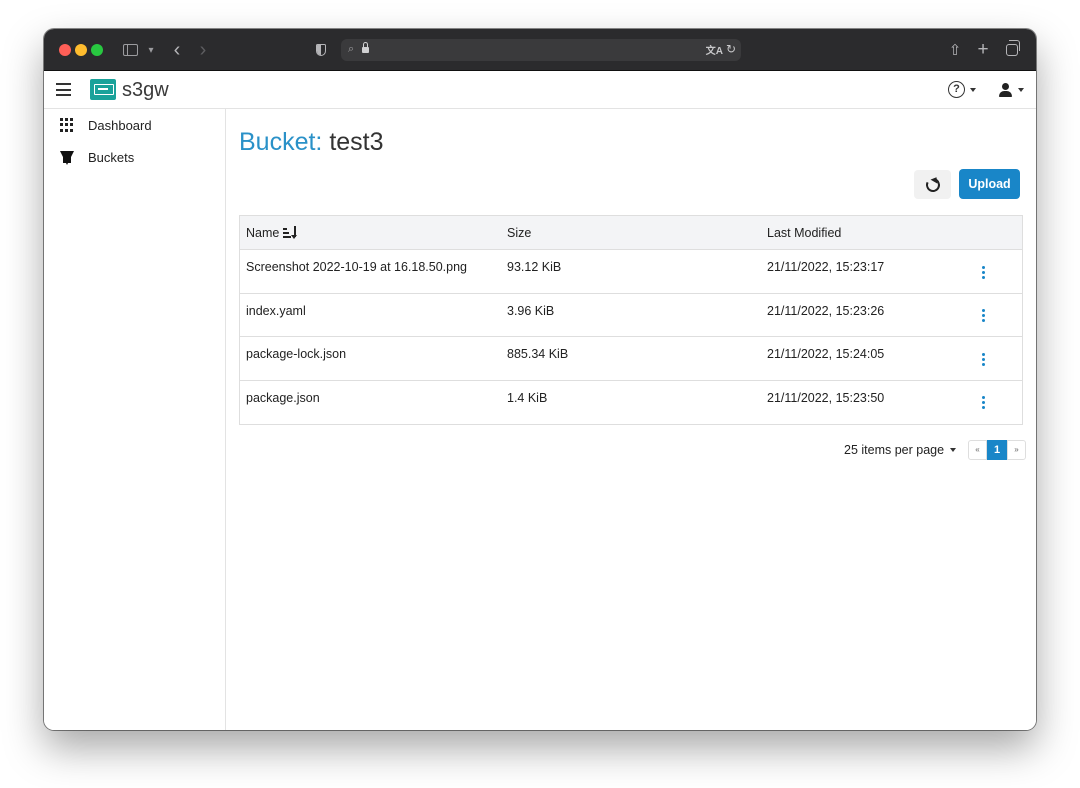  I want to click on browser-toolbar: ▾ ‹ › ⌕ 文A ↻ ⇧ +, so click(540, 50).